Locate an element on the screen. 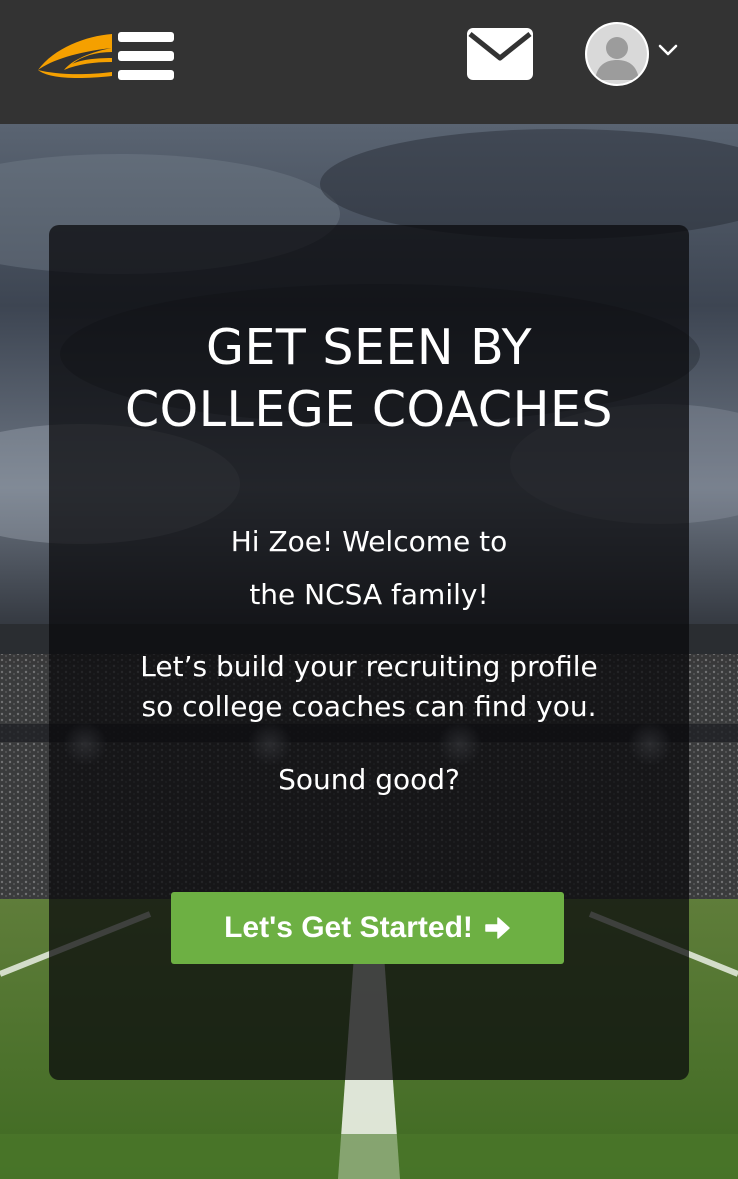 The height and width of the screenshot is (1179, 738). welcome-line-2: the NCSA family! is located at coordinates (369, 594).